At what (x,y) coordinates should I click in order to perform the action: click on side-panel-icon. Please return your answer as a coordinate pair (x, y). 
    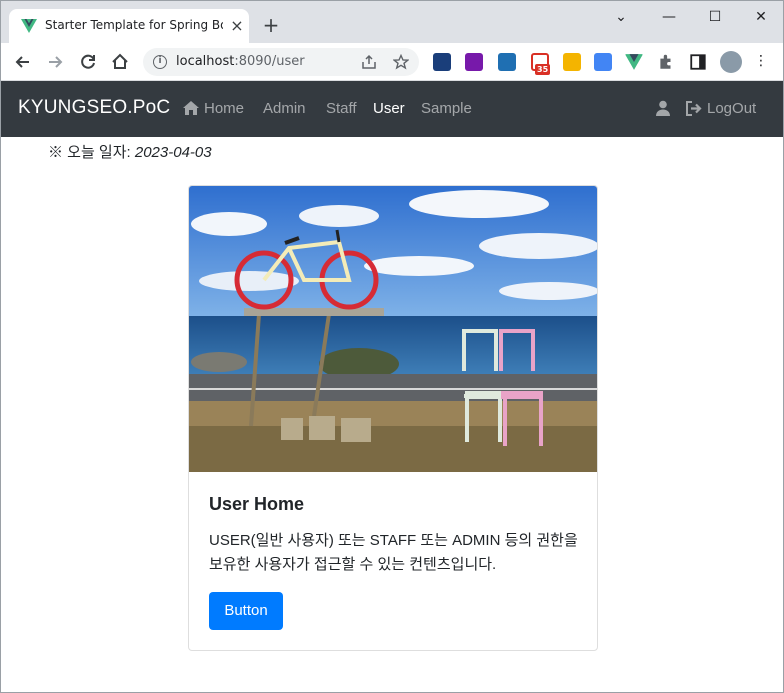
    Looking at the image, I should click on (698, 62).